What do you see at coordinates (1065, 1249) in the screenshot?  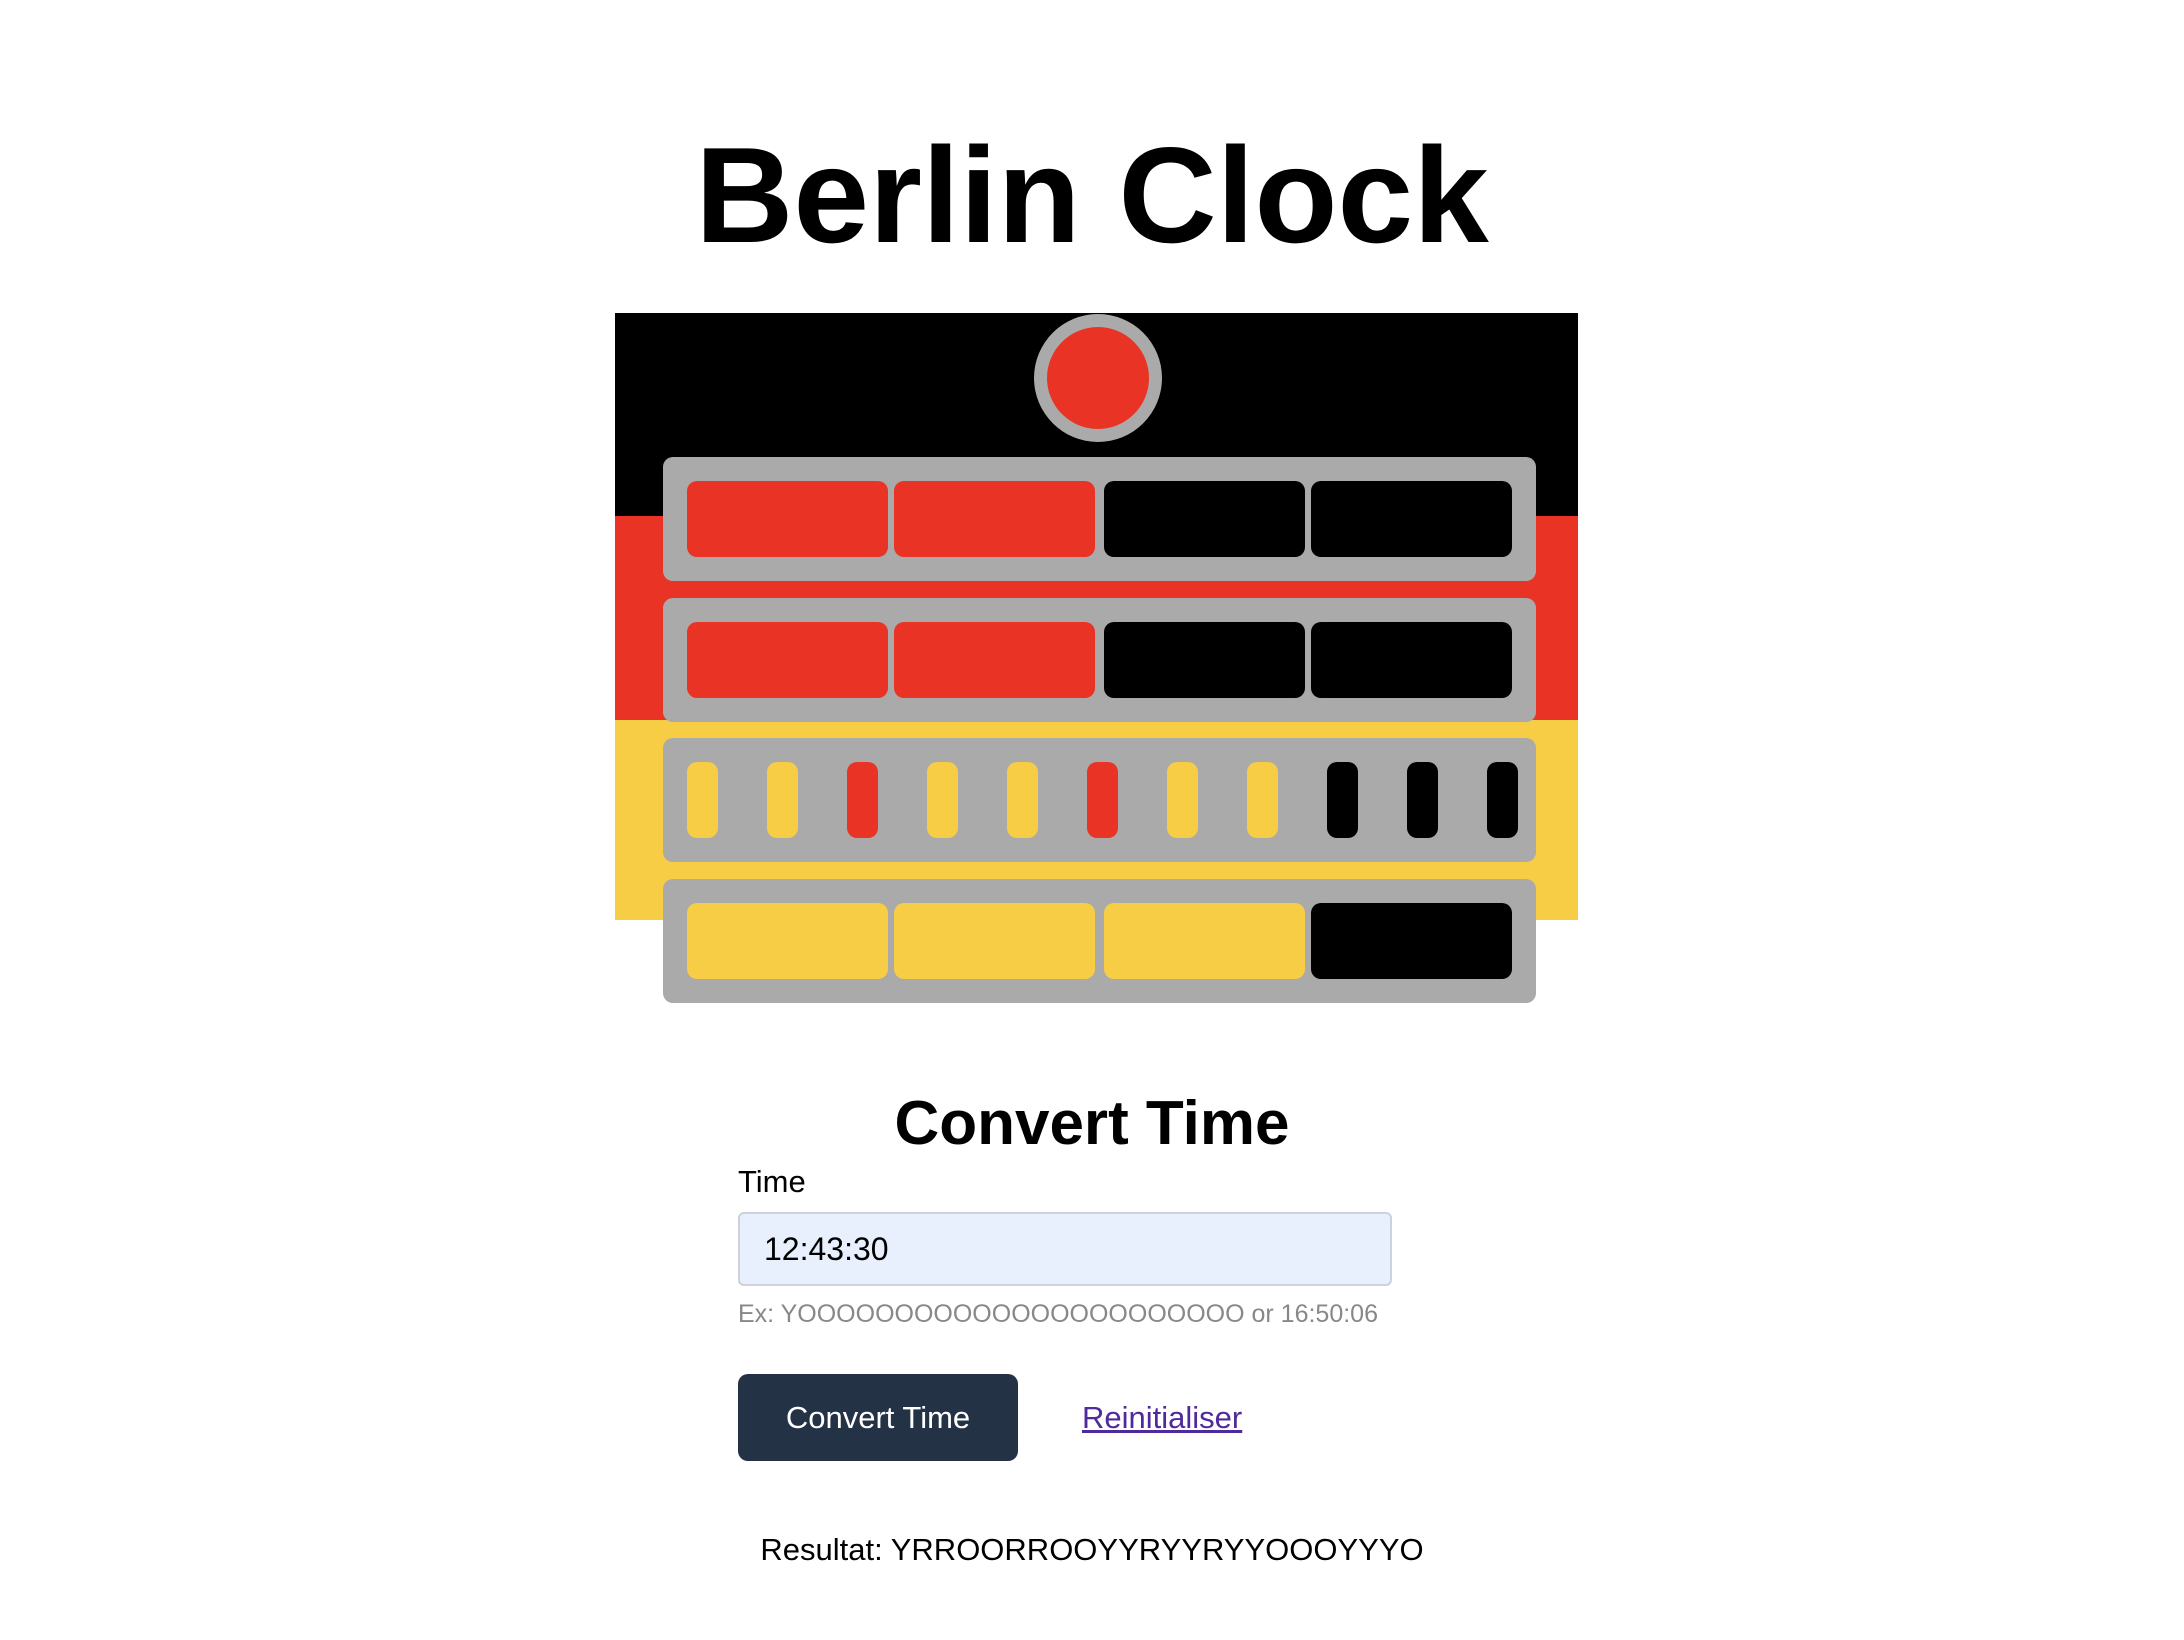 I see `time-input` at bounding box center [1065, 1249].